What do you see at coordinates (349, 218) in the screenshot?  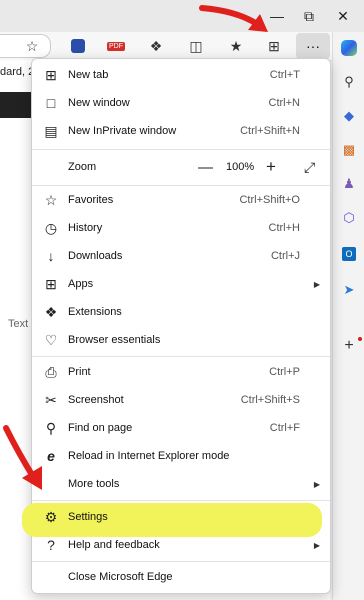 I see `microsoft365-icon: ⬡` at bounding box center [349, 218].